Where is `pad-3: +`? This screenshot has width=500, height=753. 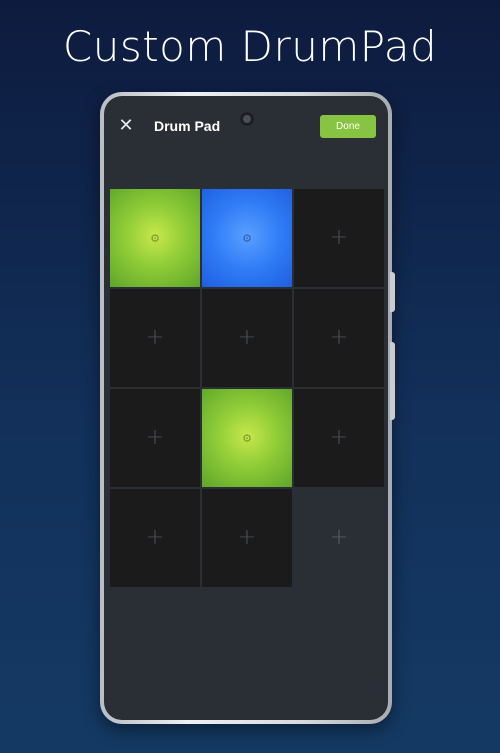
pad-3: + is located at coordinates (339, 238).